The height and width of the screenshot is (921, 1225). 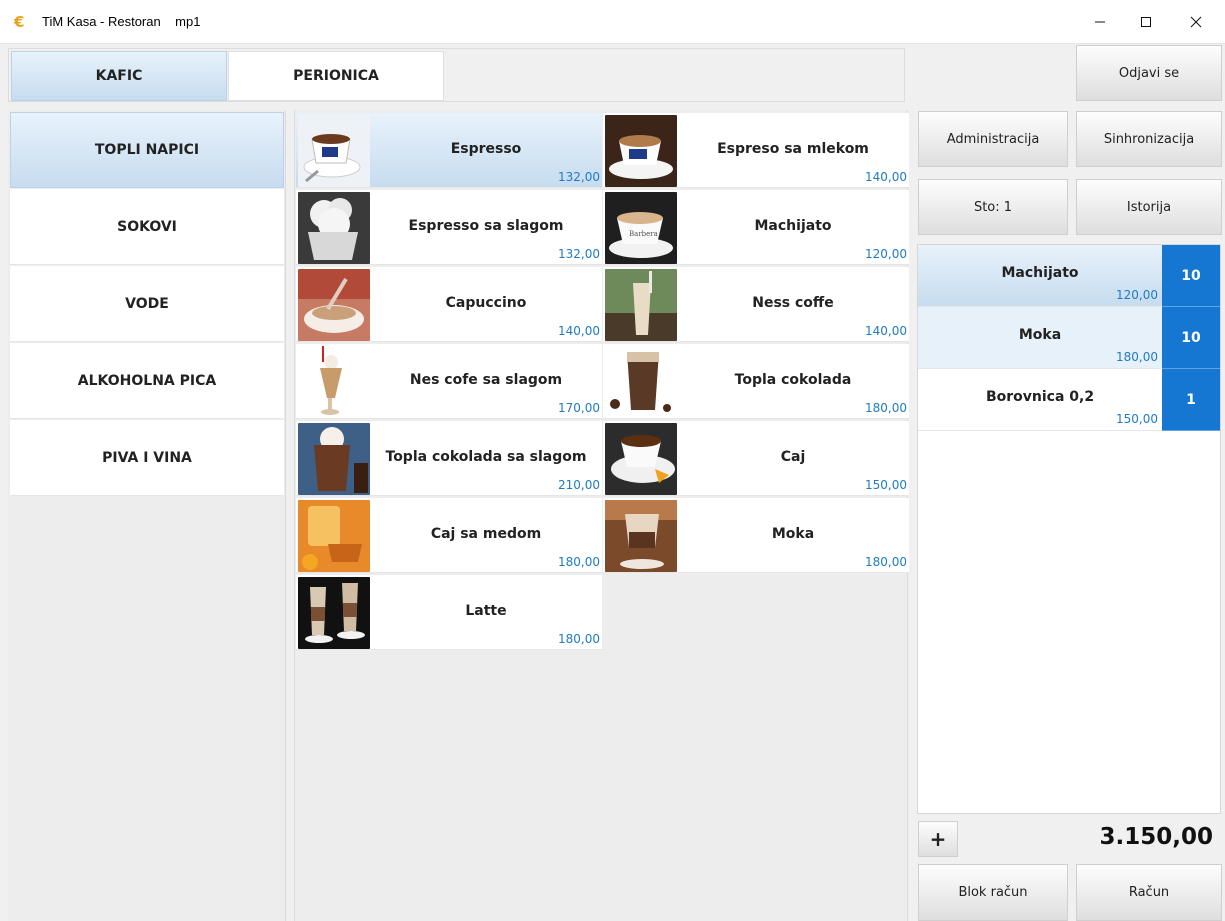 What do you see at coordinates (1196, 22) in the screenshot?
I see `close-icon` at bounding box center [1196, 22].